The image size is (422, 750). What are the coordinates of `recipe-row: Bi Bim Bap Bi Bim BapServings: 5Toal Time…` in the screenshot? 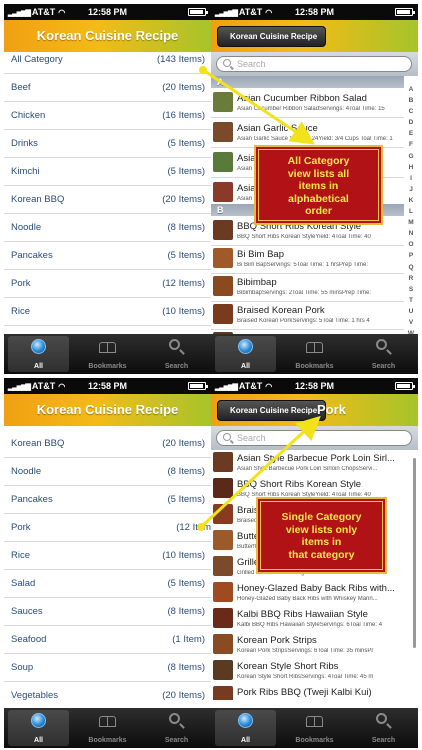 It's located at (307, 260).